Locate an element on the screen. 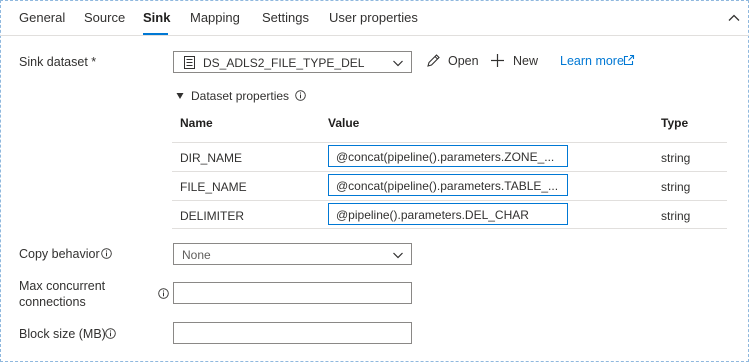 This screenshot has width=749, height=362. sink-dataset-label: Sink dataset * is located at coordinates (58, 62).